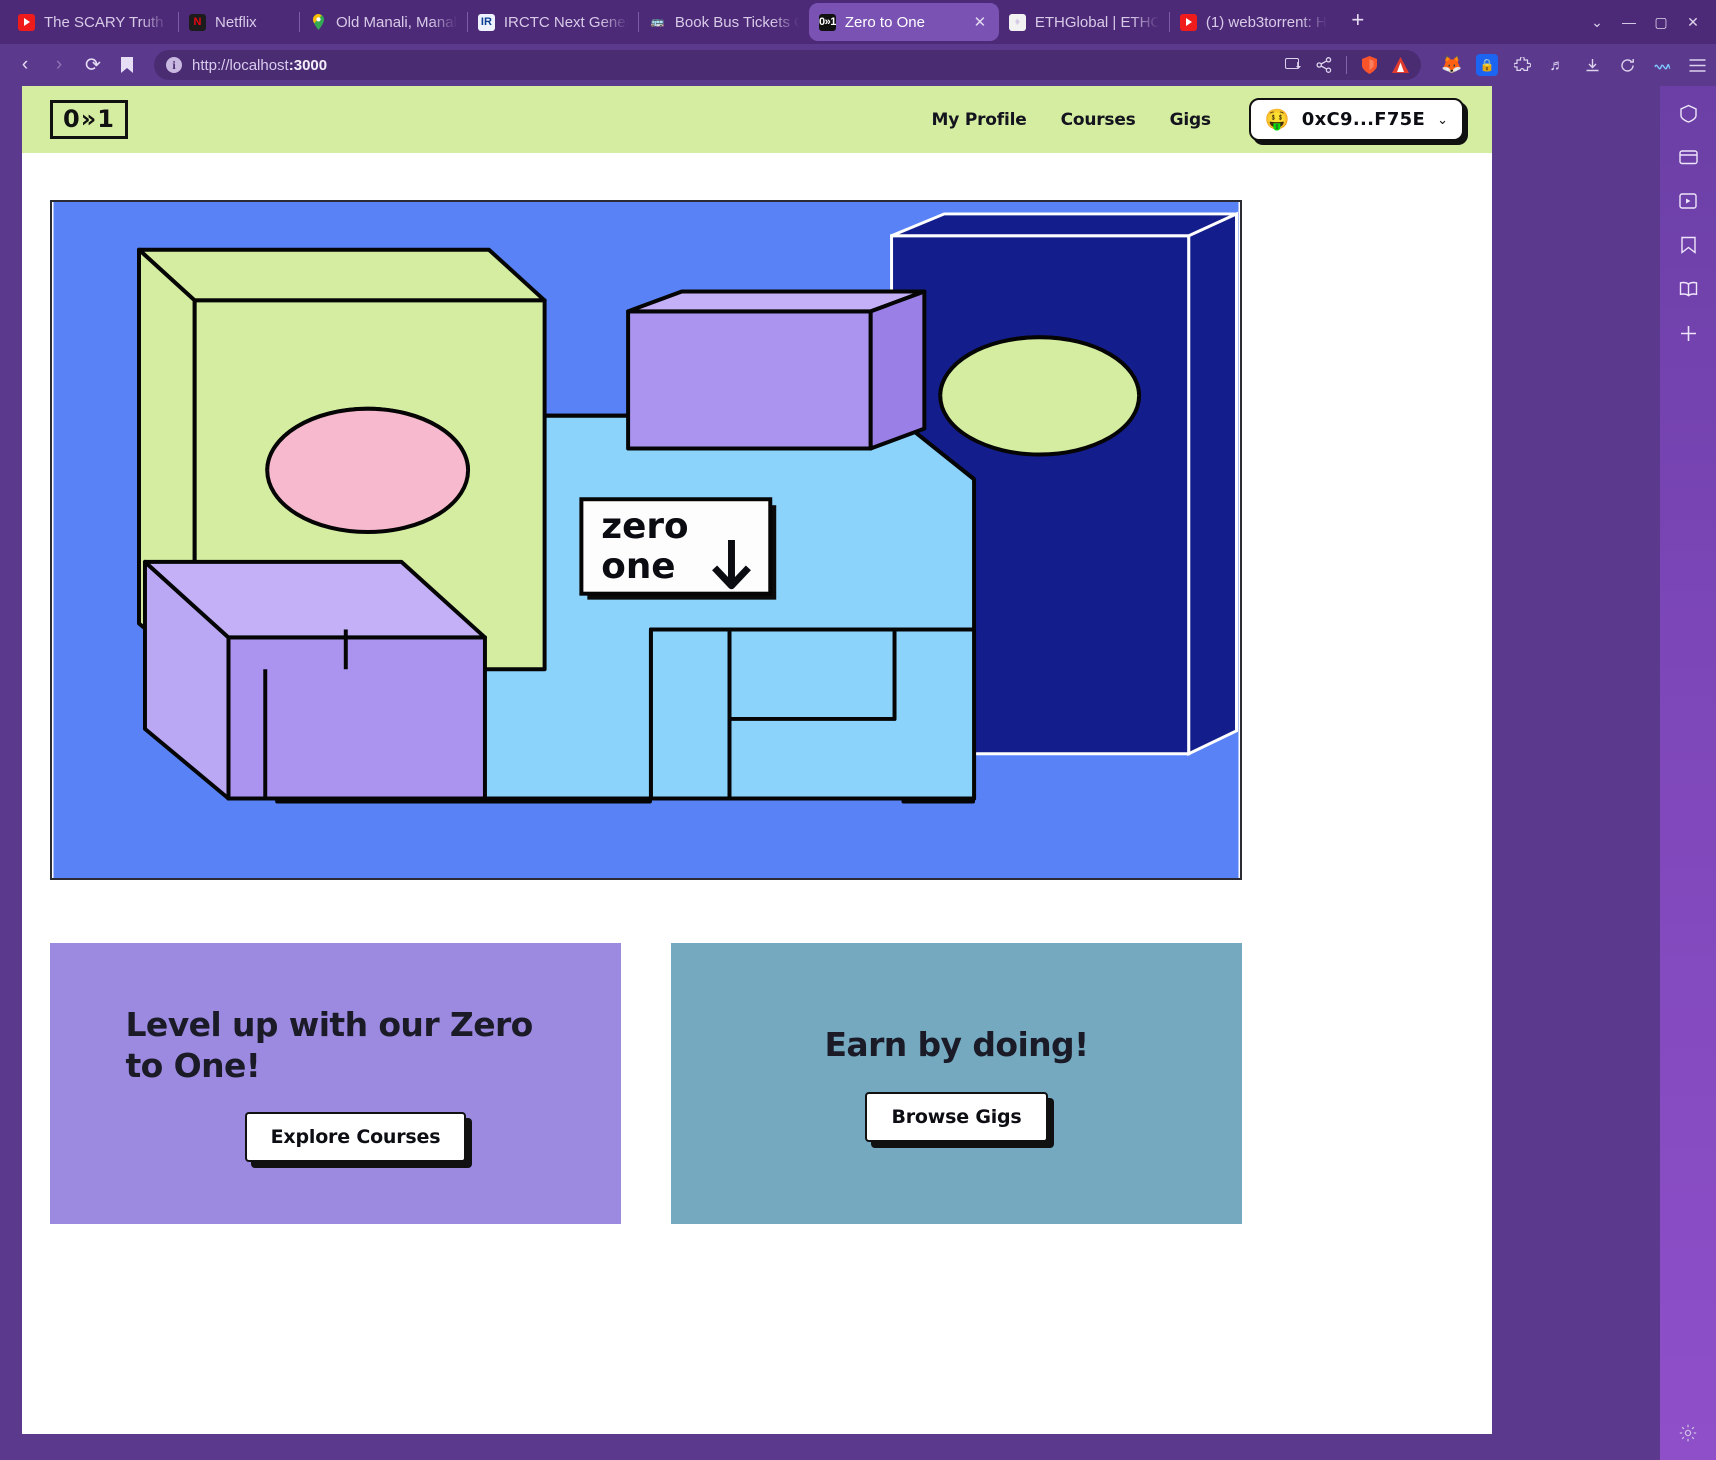 This screenshot has height=1460, width=1716. I want to click on password-manager-icon: 🔒, so click(1487, 65).